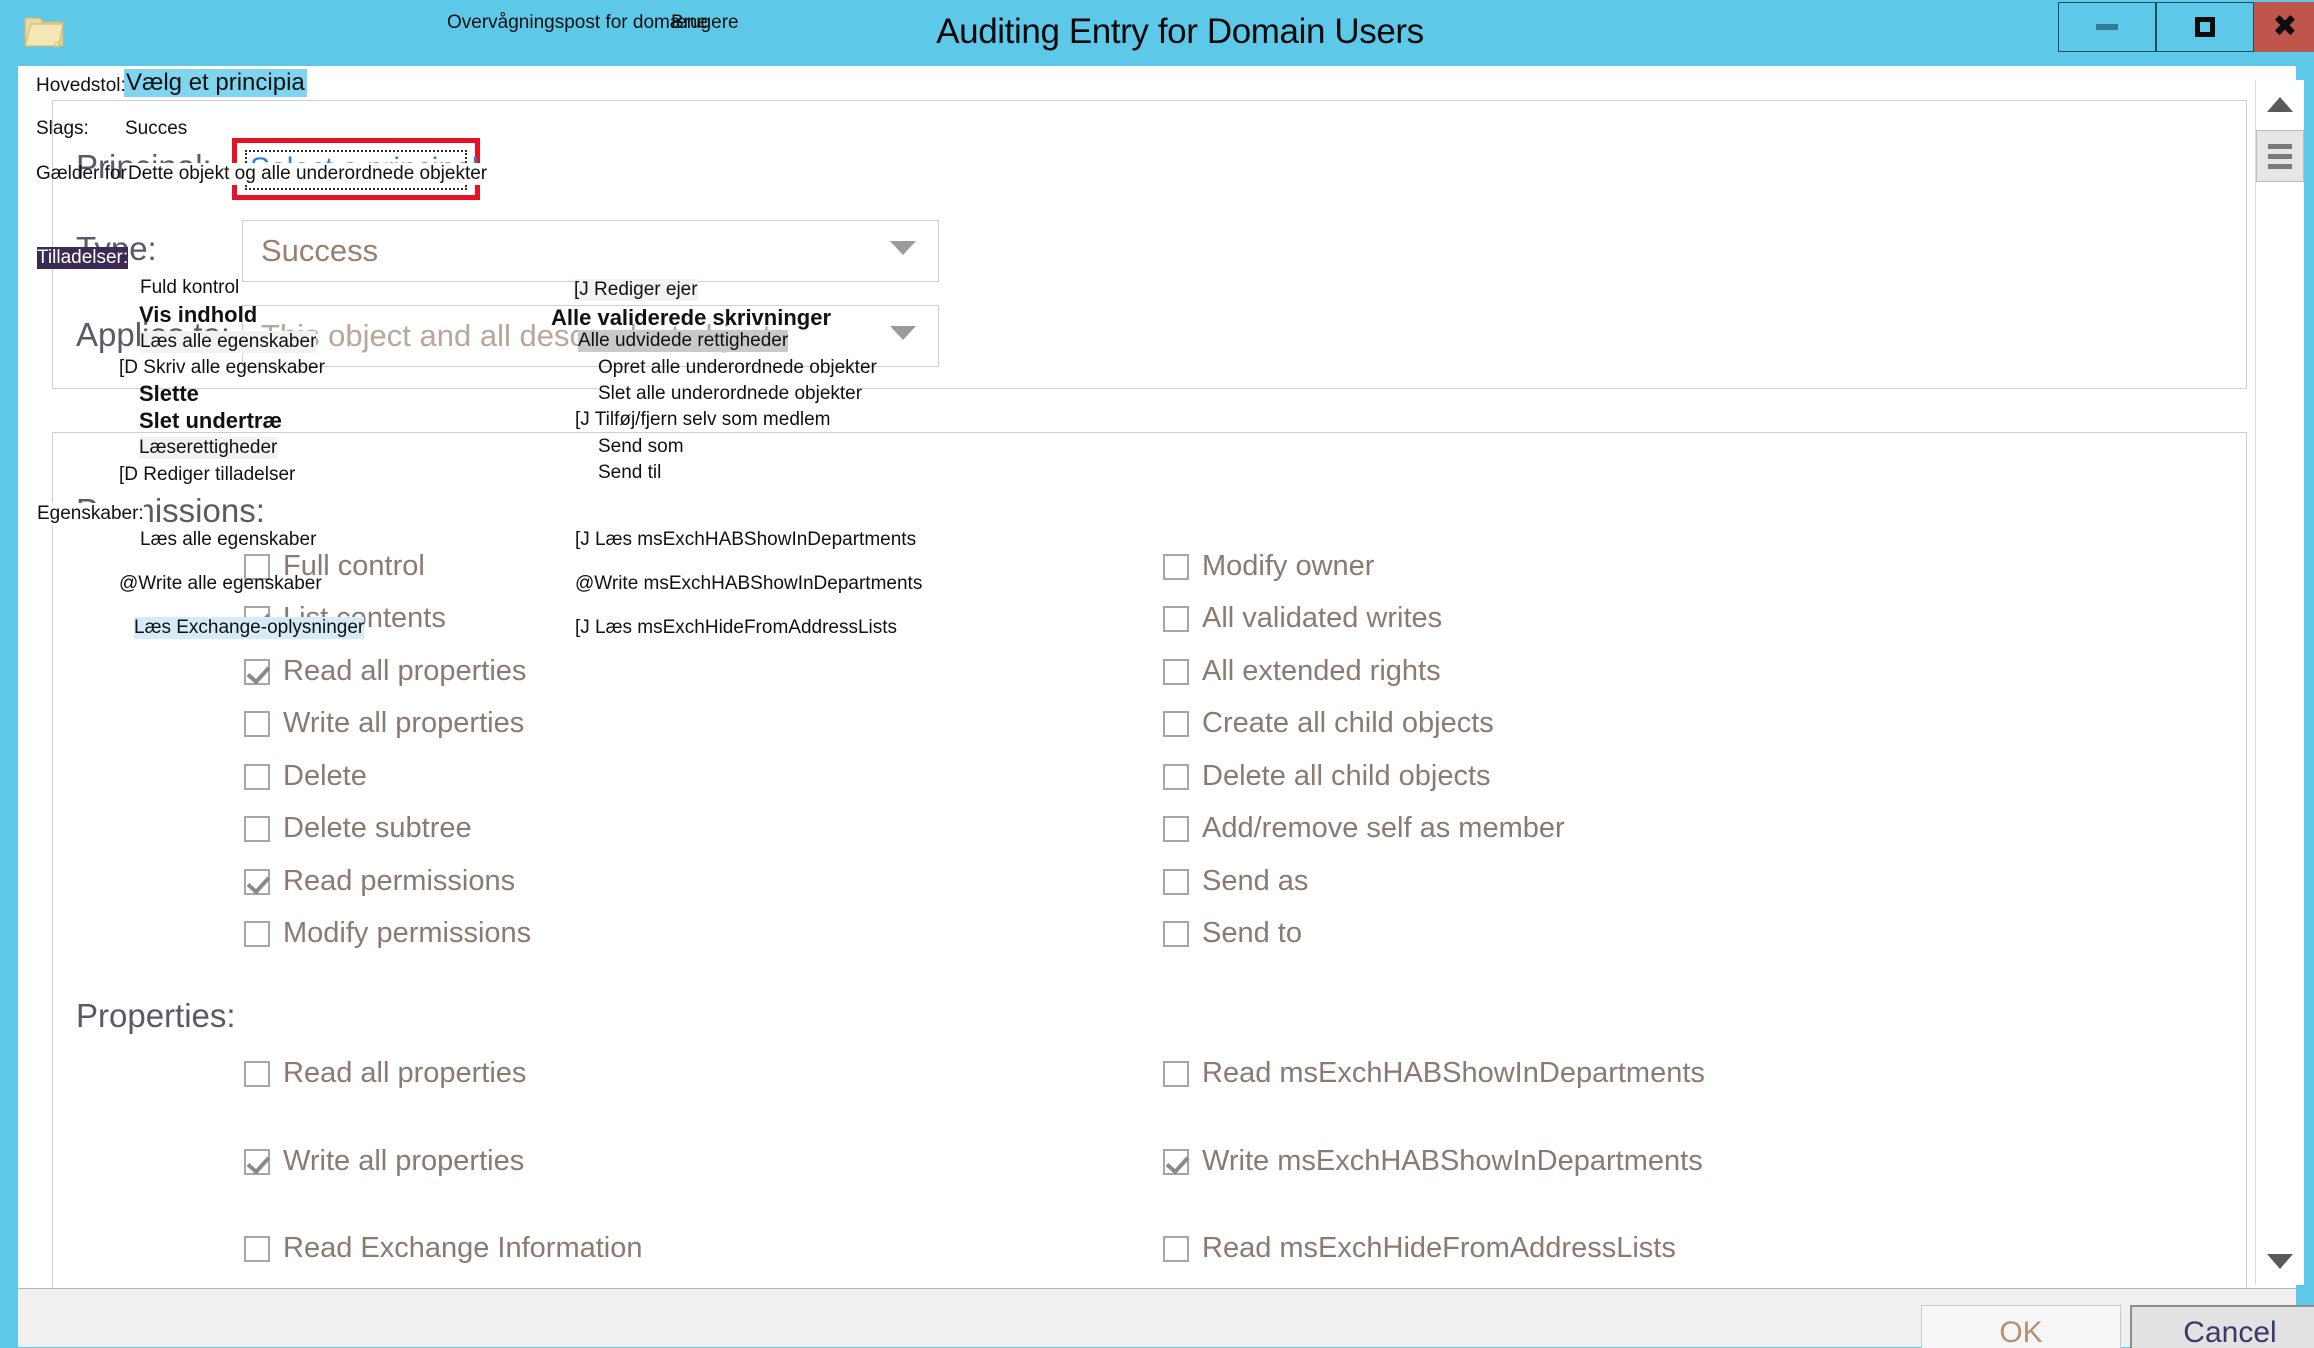 The image size is (2314, 1348). I want to click on checkbox-read-all-properties, so click(257, 671).